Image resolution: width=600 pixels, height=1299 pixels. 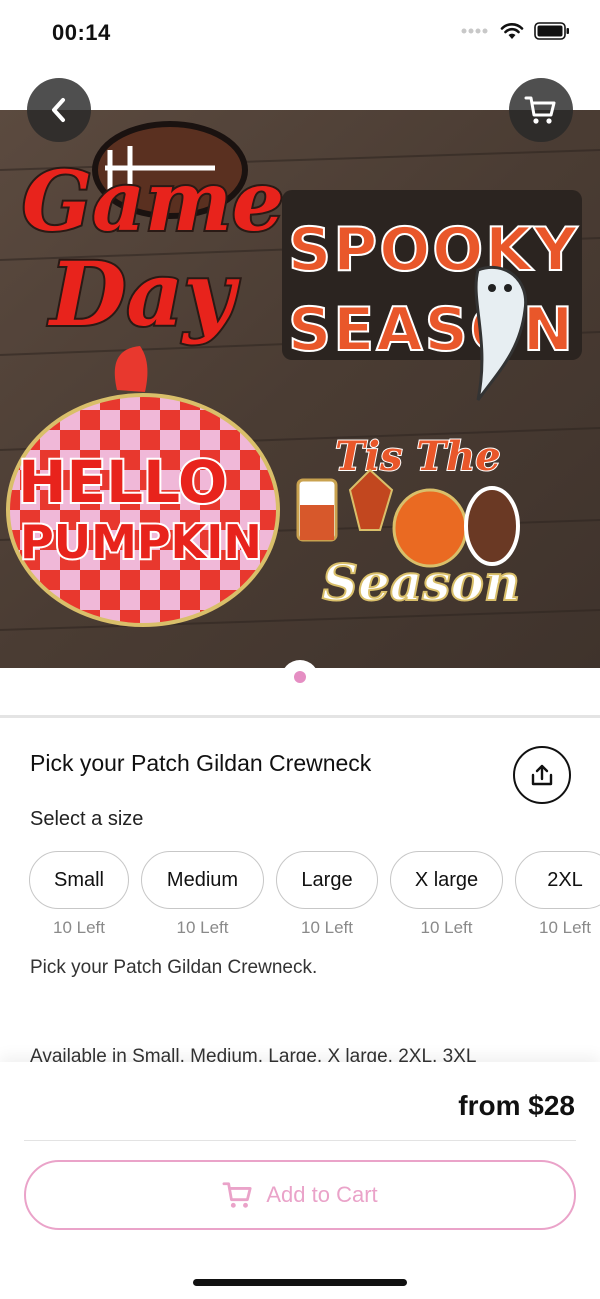 What do you see at coordinates (557, 880) in the screenshot?
I see `size-option-2xl: 2XL` at bounding box center [557, 880].